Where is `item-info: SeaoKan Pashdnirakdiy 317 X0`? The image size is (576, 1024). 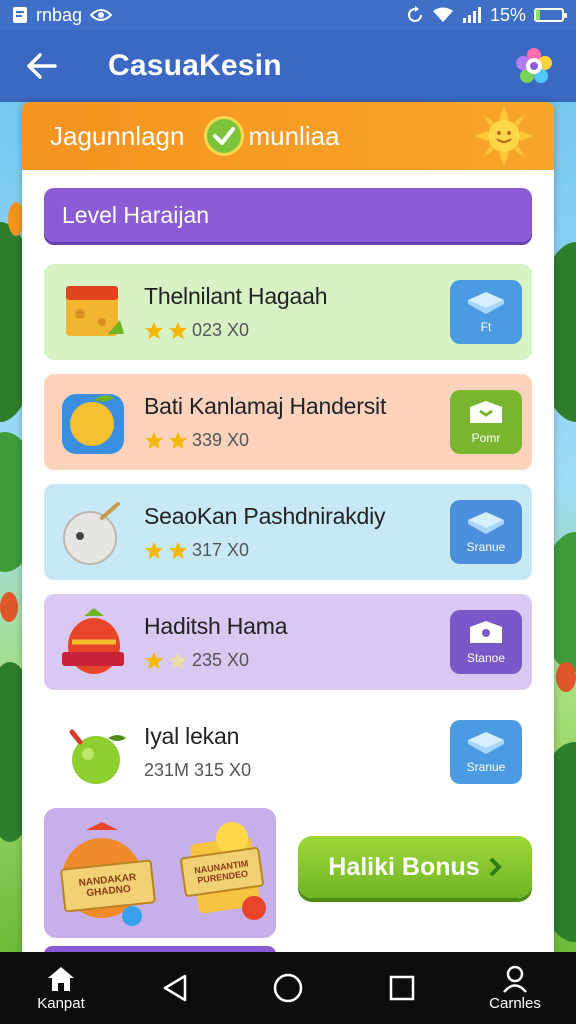 item-info: SeaoKan Pashdnirakdiy 317 X0 is located at coordinates (297, 532).